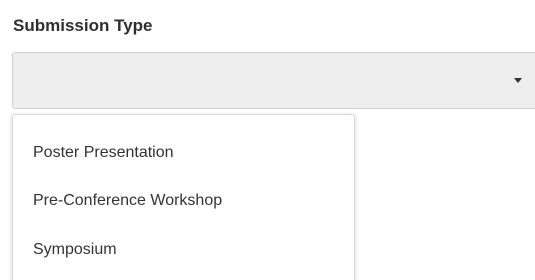  What do you see at coordinates (83, 25) in the screenshot?
I see `submission-type-label: Submission Type` at bounding box center [83, 25].